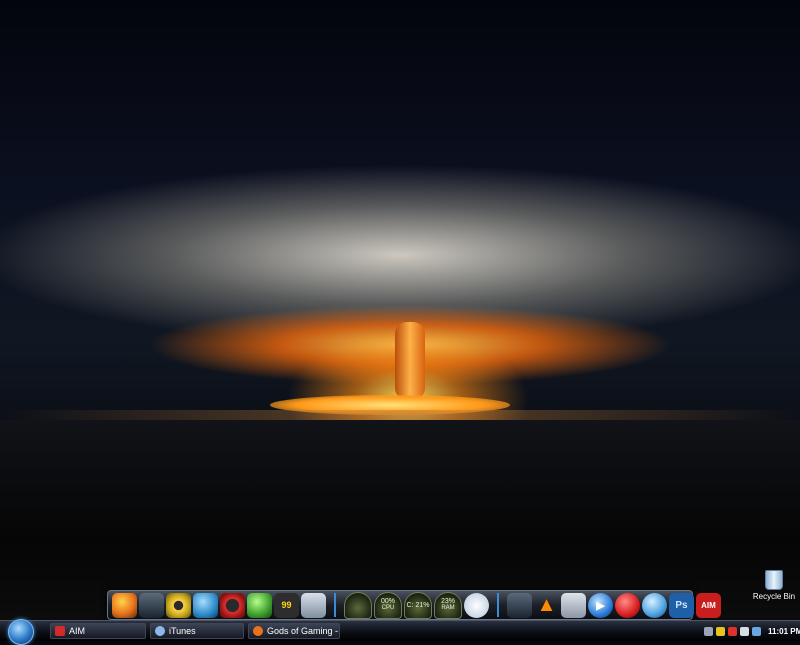  Describe the element at coordinates (448, 608) in the screenshot. I see `ram-gauge-label: RAM` at that location.